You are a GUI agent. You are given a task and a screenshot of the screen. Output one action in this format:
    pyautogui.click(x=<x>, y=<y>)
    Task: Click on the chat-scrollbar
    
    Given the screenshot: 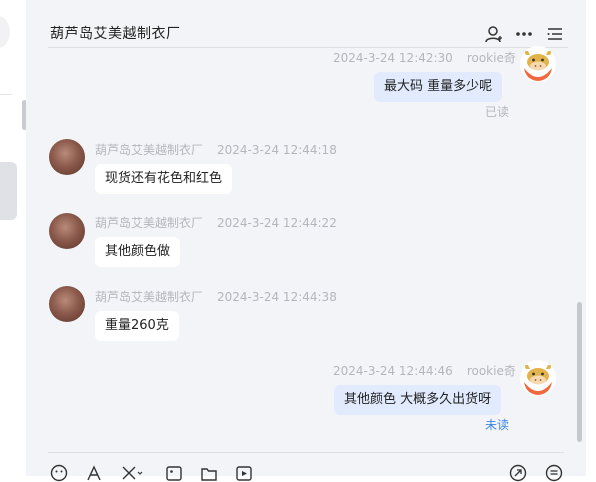 What is the action you would take?
    pyautogui.click(x=579, y=372)
    